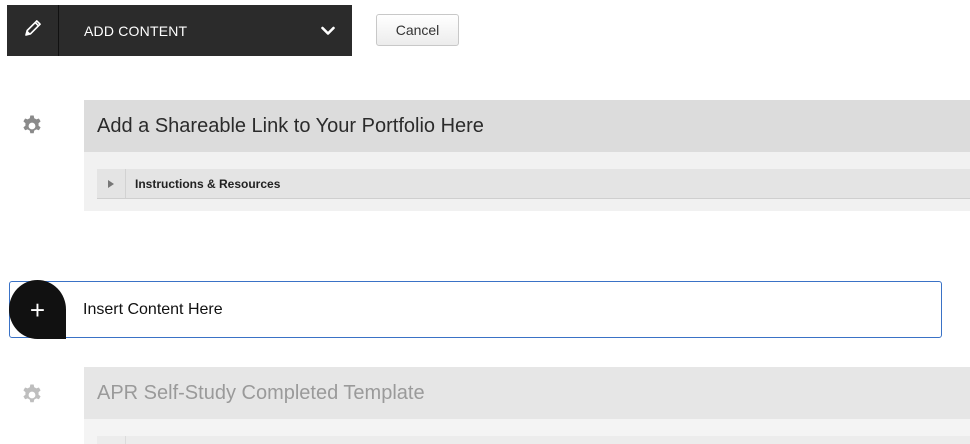 The height and width of the screenshot is (444, 970). Describe the element at coordinates (533, 184) in the screenshot. I see `instructions-resources-toggle: Instructions & Resources` at that location.